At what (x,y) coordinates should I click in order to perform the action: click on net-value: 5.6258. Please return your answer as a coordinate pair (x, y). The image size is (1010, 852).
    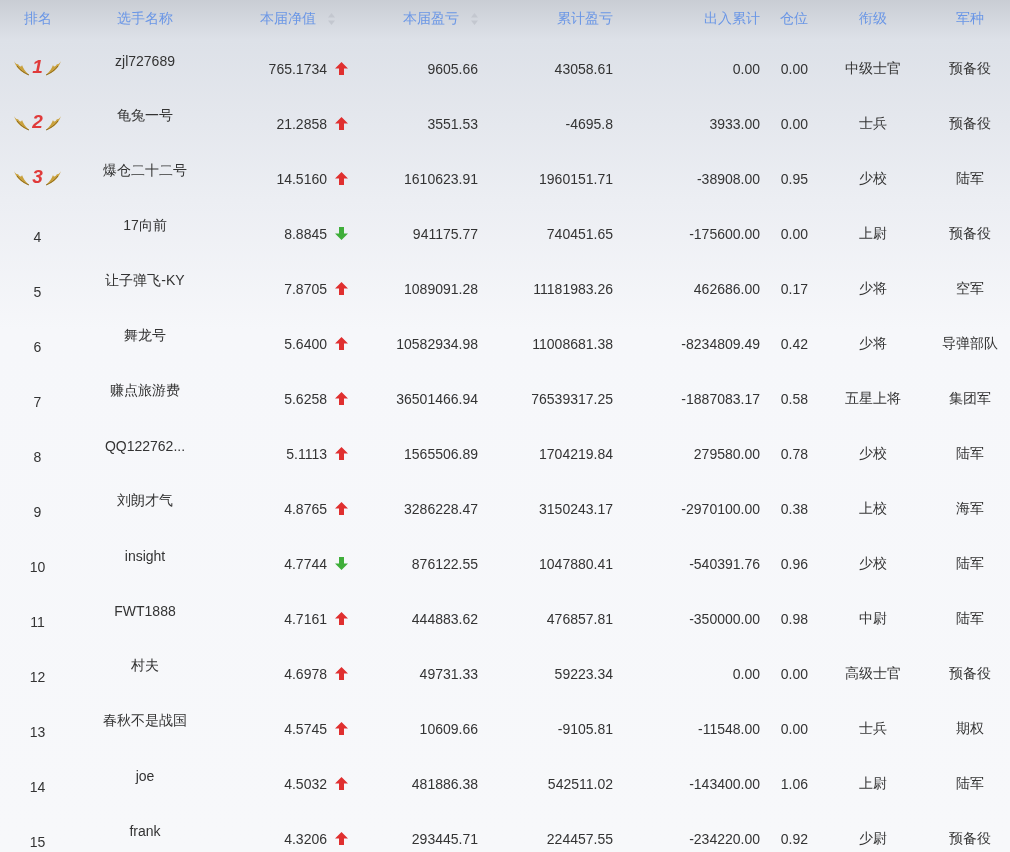
    Looking at the image, I should click on (305, 398).